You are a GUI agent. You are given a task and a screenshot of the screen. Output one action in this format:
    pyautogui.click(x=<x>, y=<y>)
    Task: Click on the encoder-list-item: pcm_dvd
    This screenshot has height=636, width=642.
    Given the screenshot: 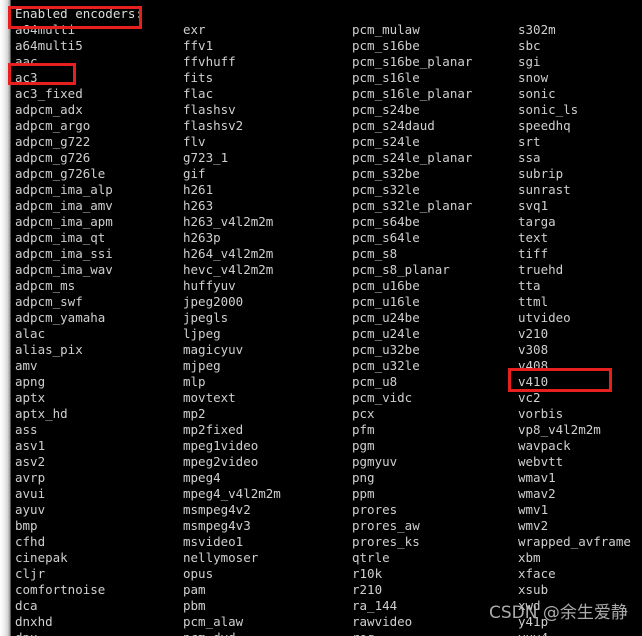 What is the action you would take?
    pyautogui.click(x=232, y=633)
    